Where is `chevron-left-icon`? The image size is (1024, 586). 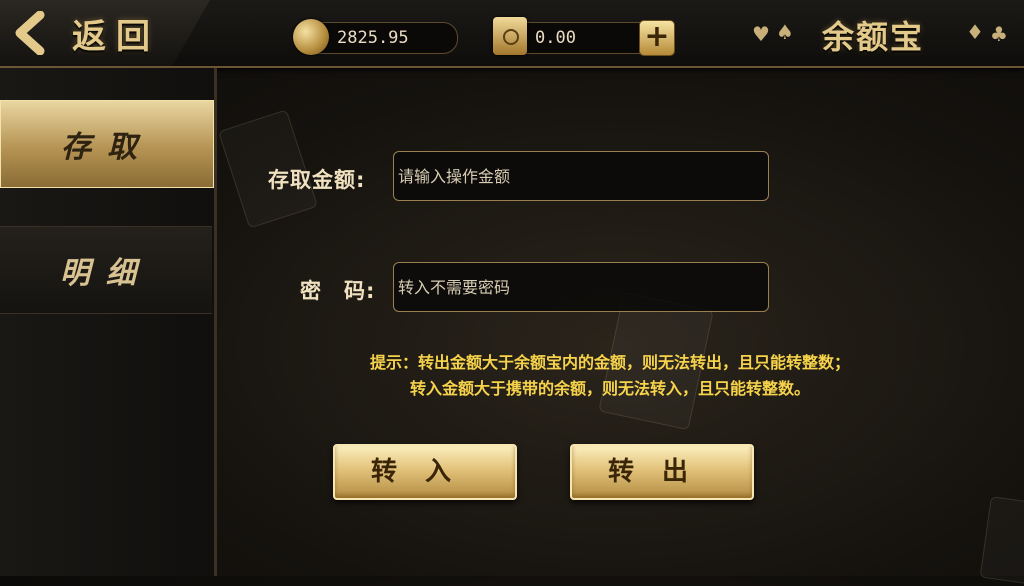
chevron-left-icon is located at coordinates (30, 33).